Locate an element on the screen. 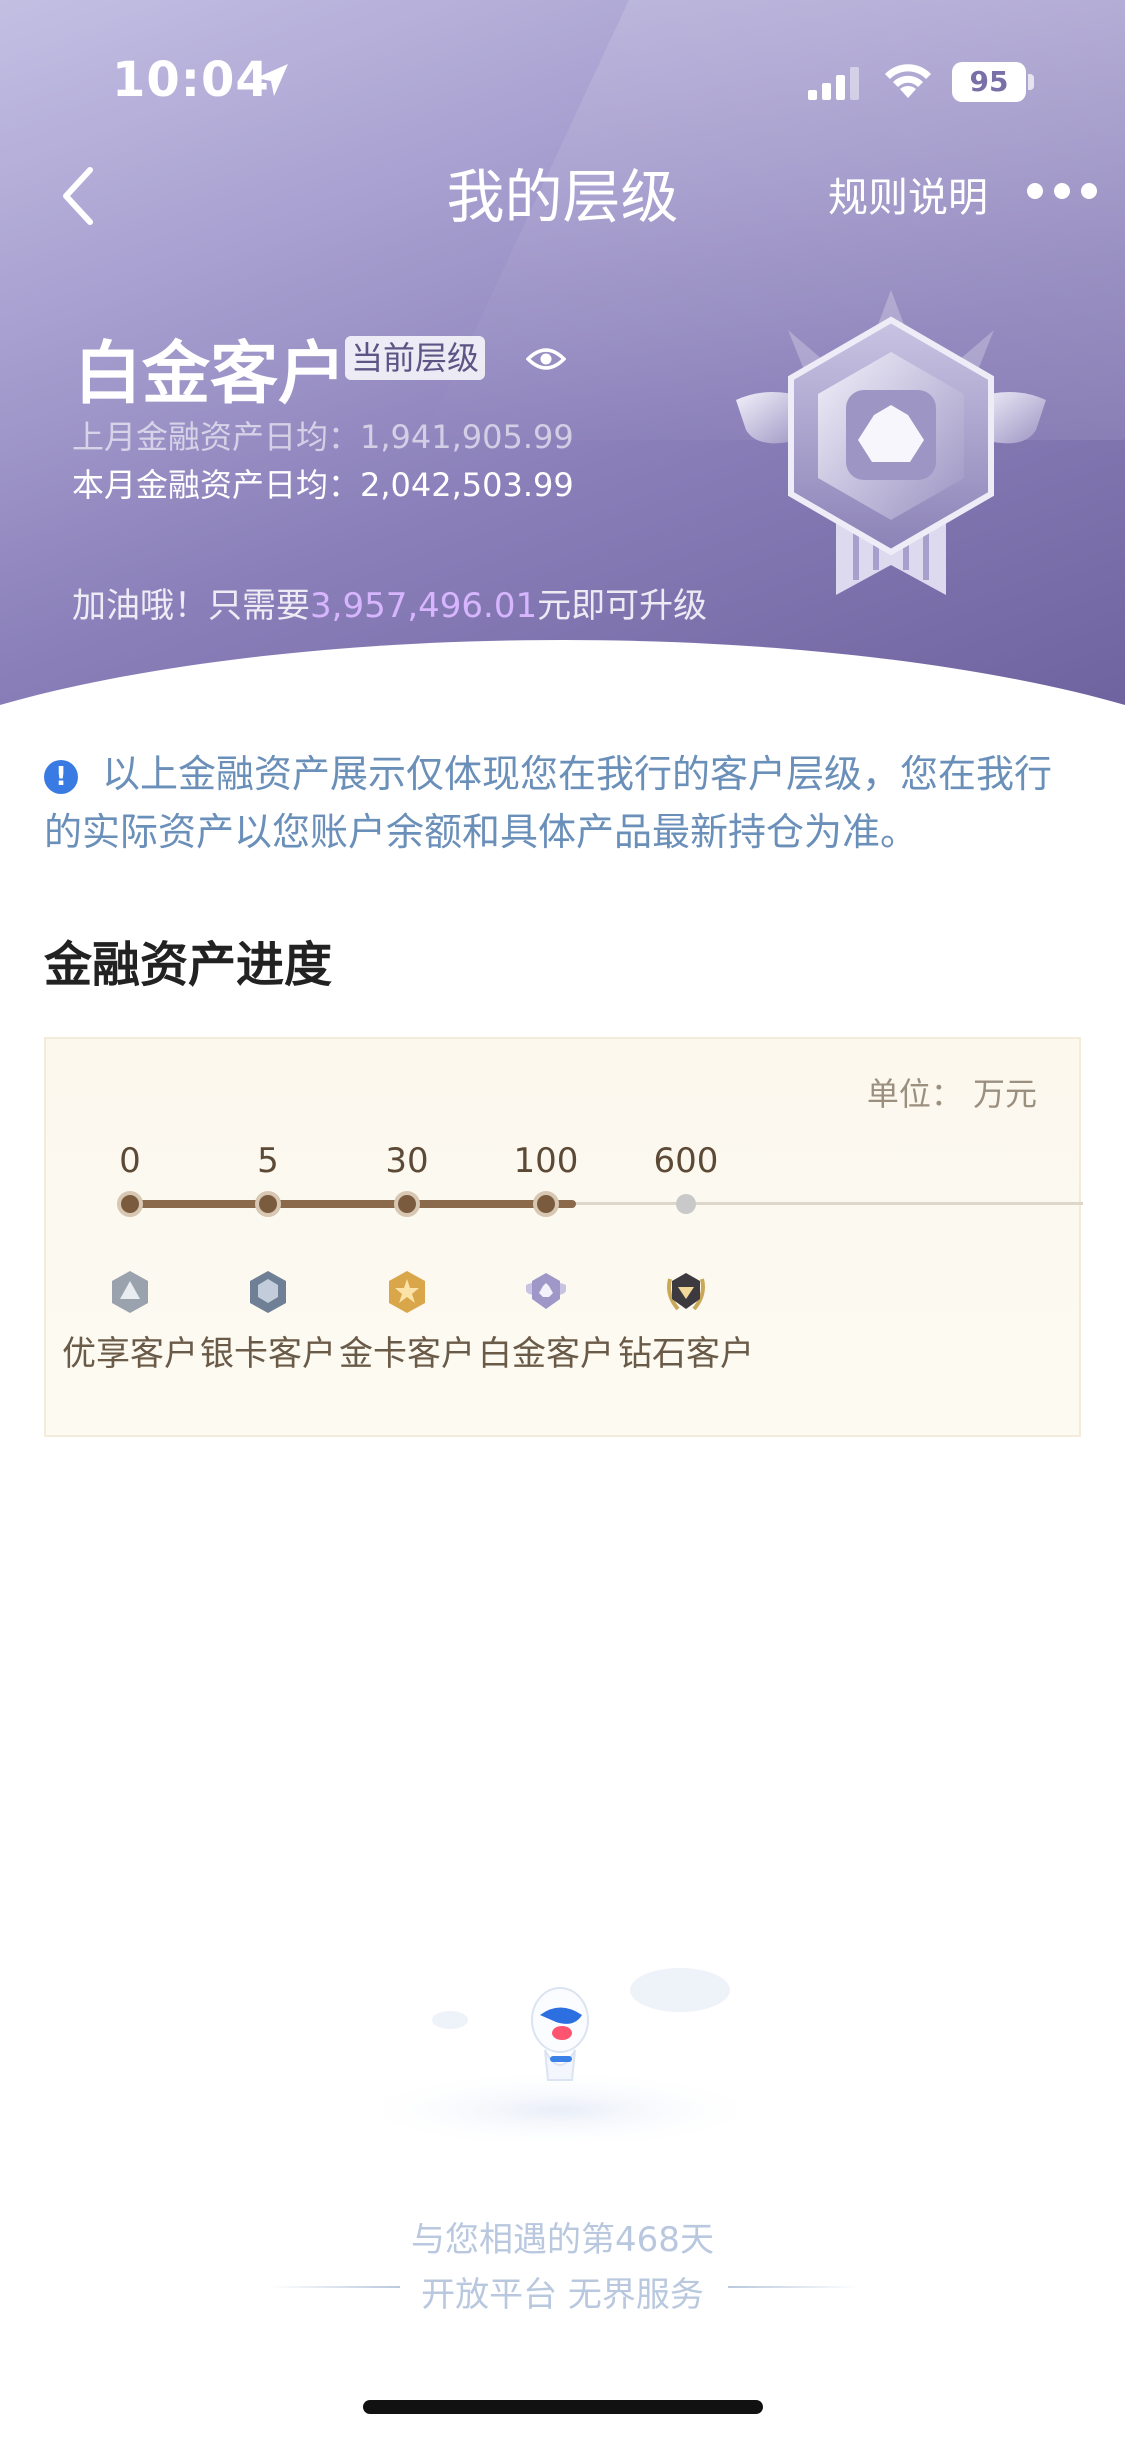 The width and height of the screenshot is (1125, 2439). battery-tip is located at coordinates (1031, 82).